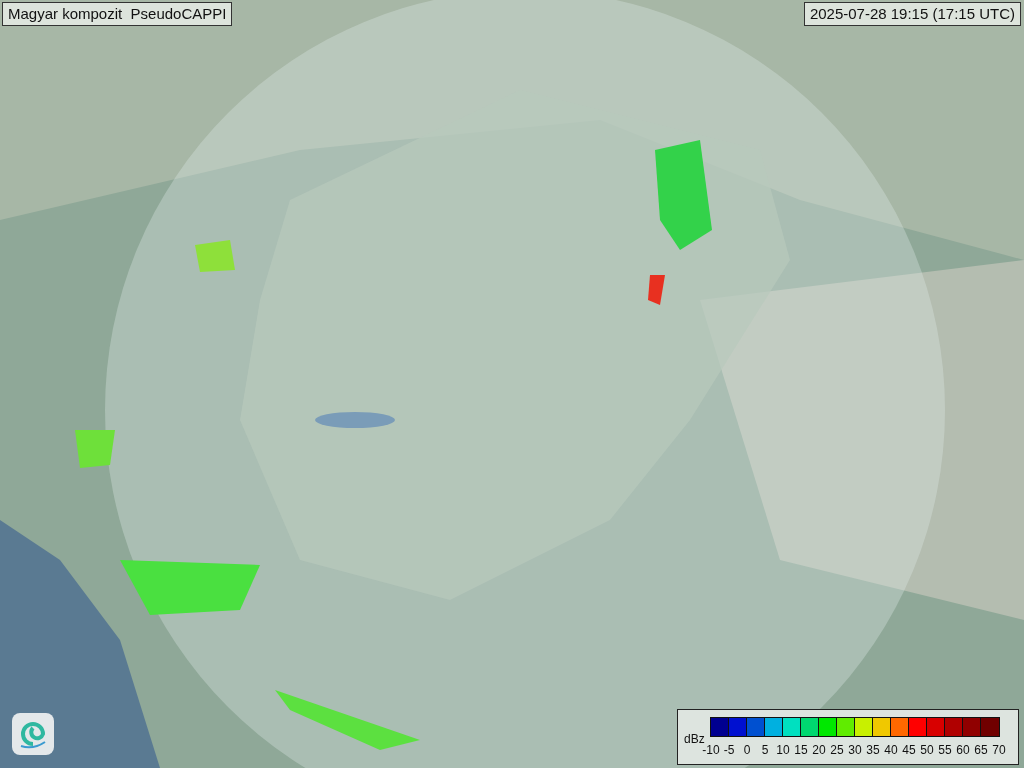  I want to click on legend-tick-label: 20, so click(819, 750).